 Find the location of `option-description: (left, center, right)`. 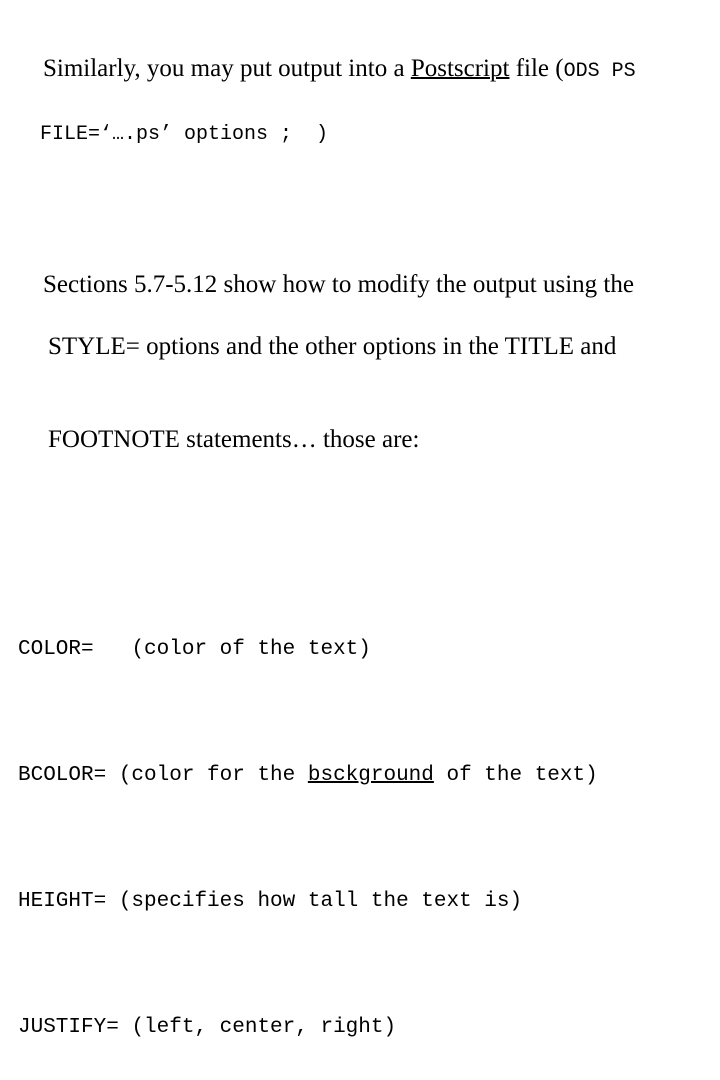

option-description: (left, center, right) is located at coordinates (264, 1027).